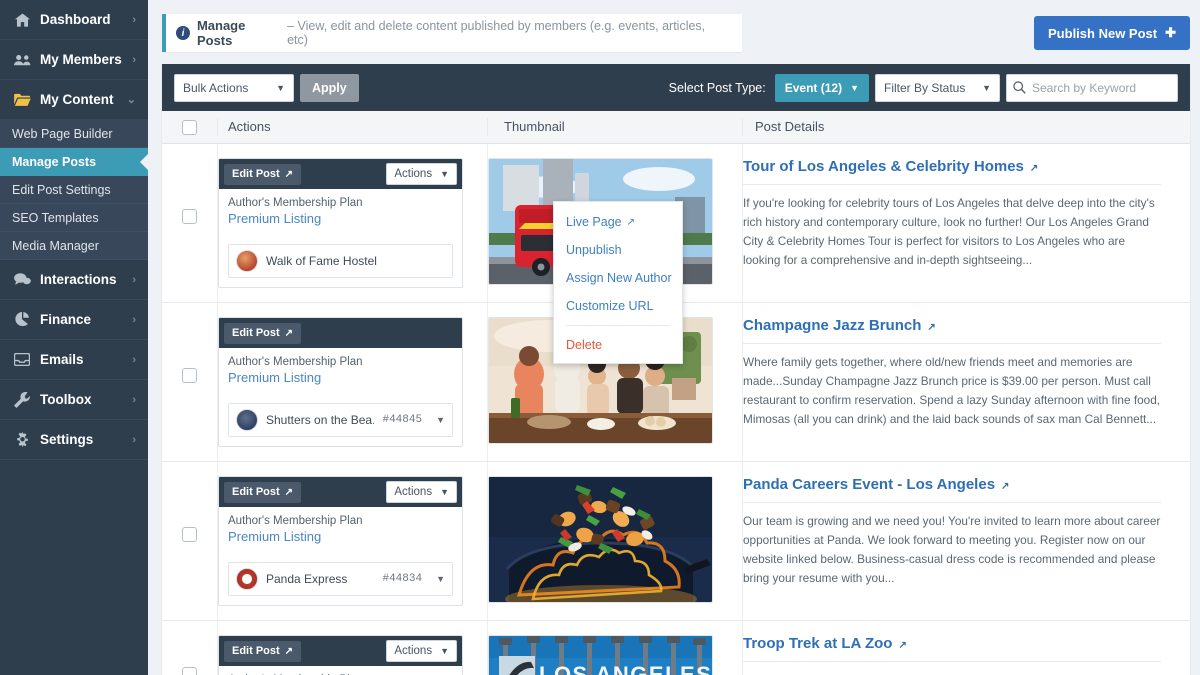  I want to click on sidebar-item-web-page-builder: Web Page Builder, so click(74, 134).